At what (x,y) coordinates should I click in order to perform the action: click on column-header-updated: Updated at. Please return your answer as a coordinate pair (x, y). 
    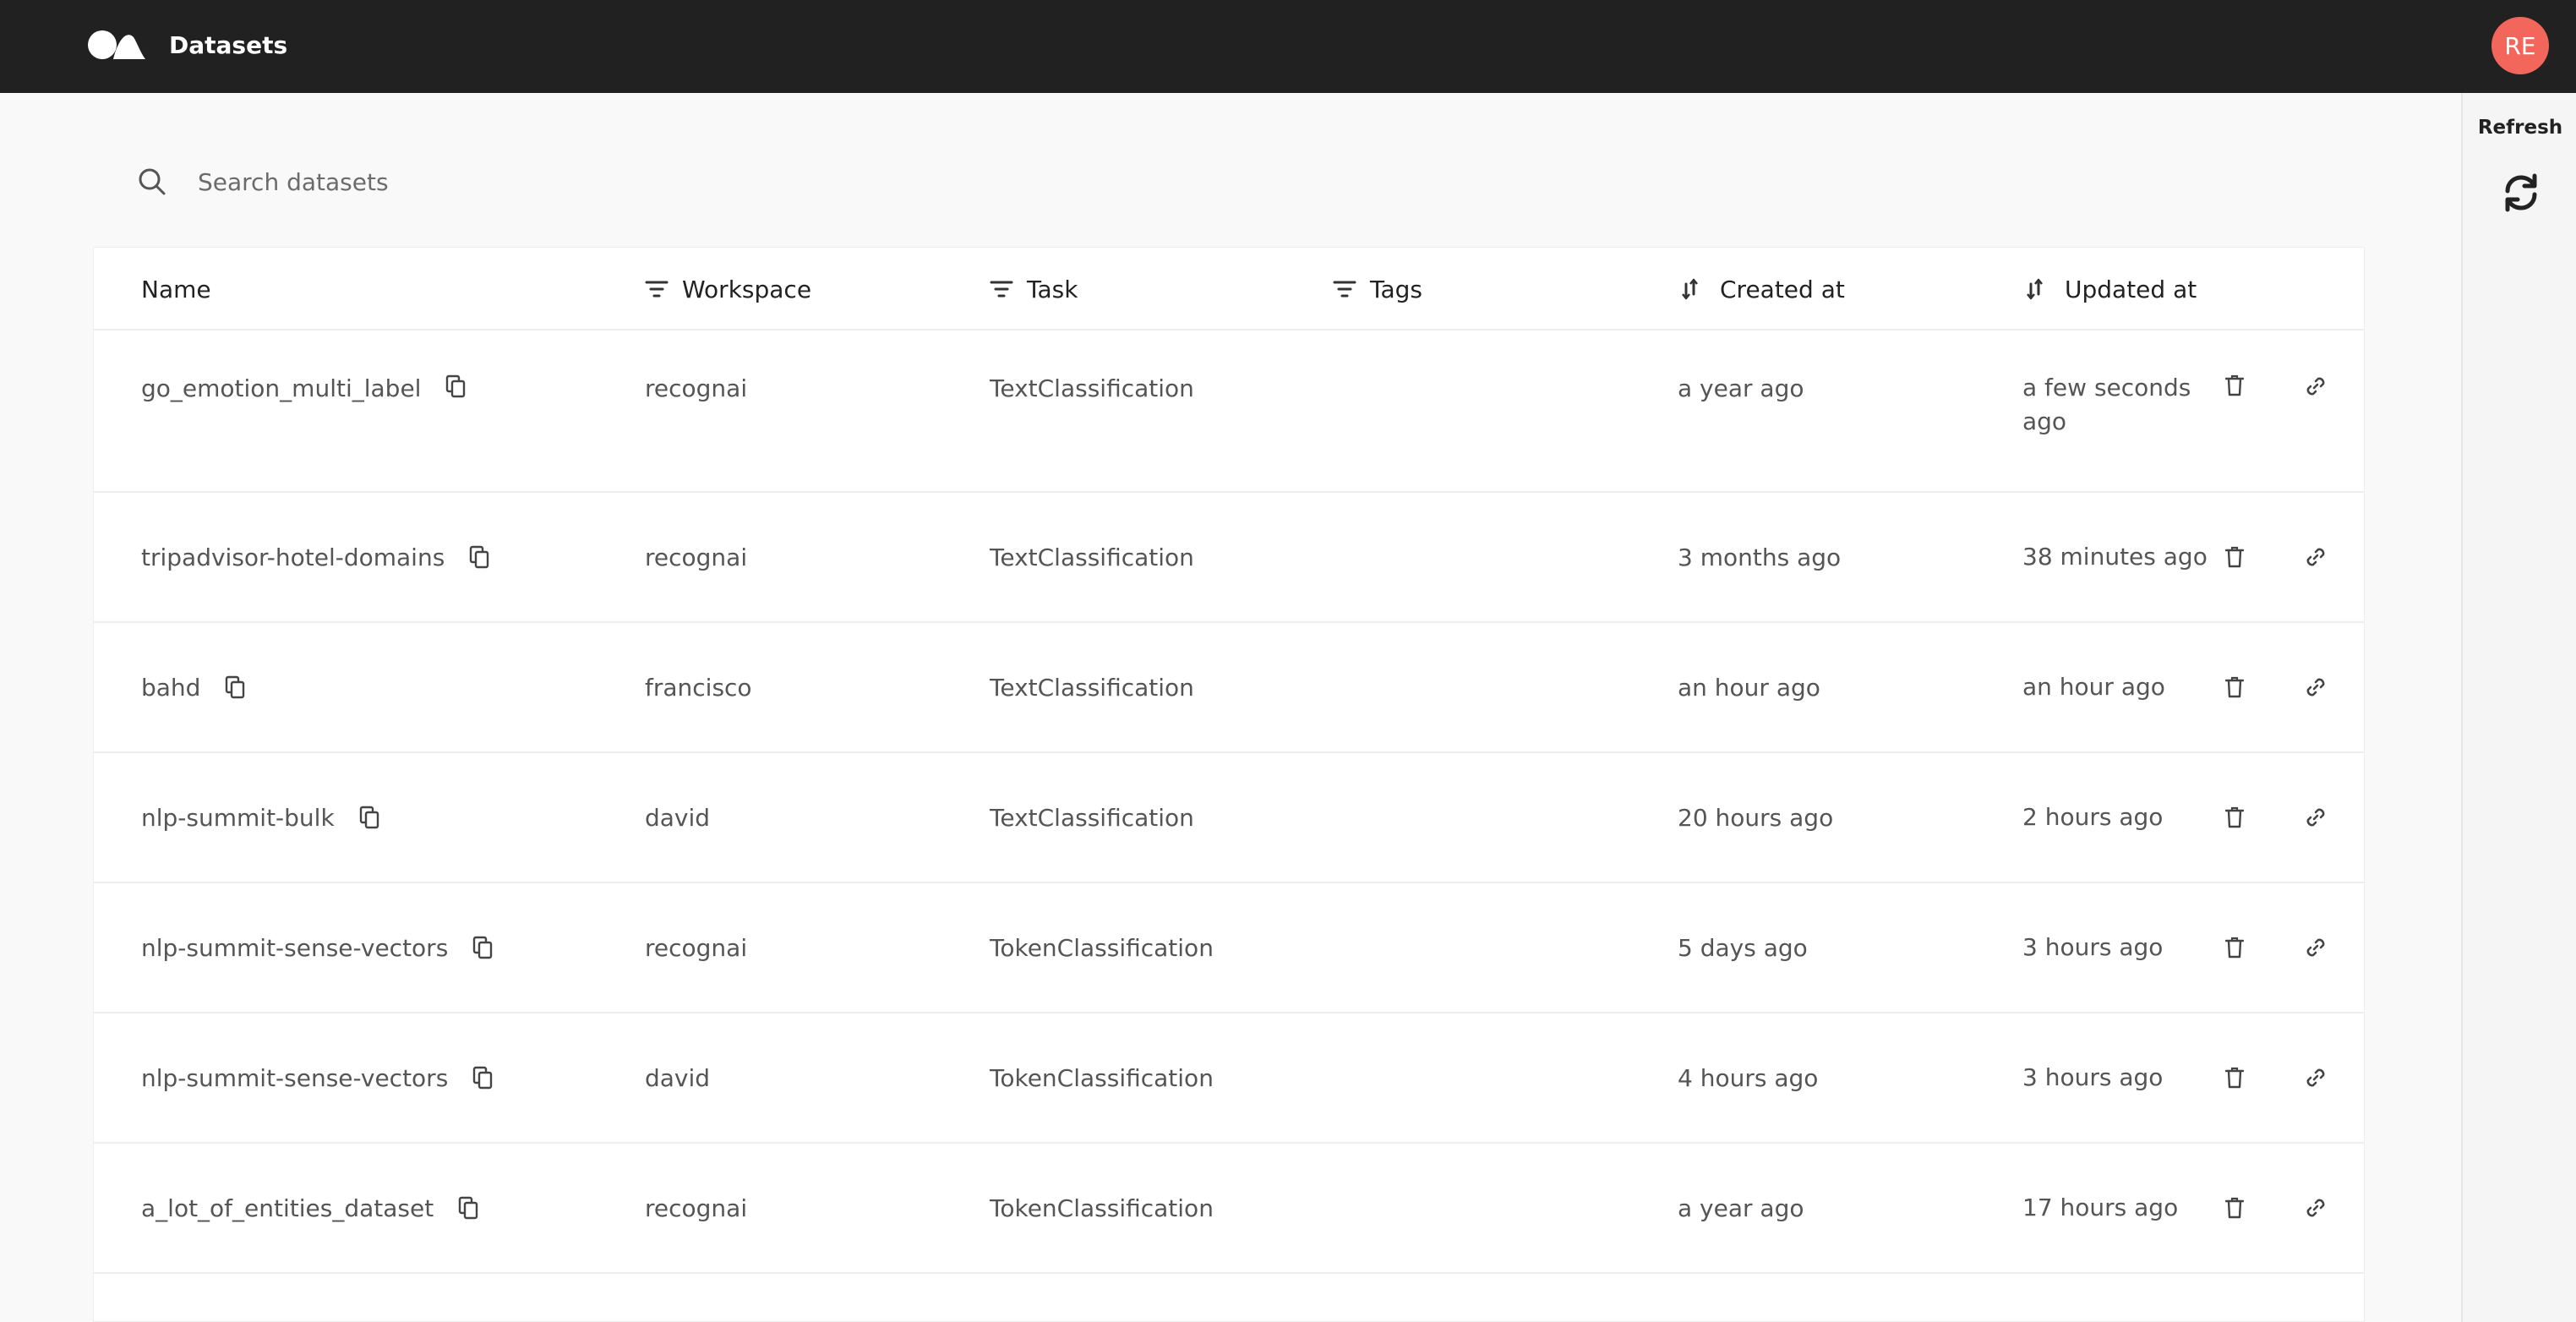
    Looking at the image, I should click on (2111, 289).